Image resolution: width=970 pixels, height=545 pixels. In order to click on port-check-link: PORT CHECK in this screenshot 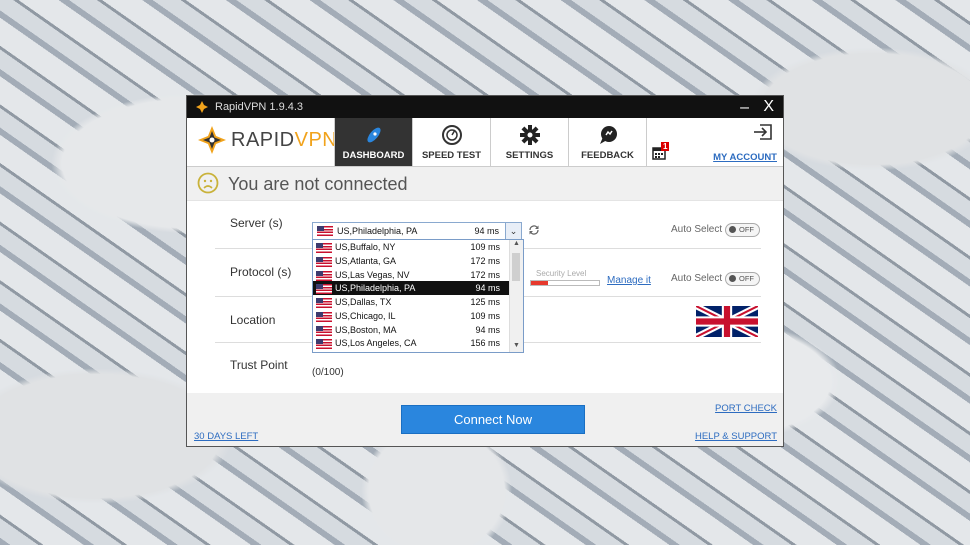, I will do `click(746, 408)`.